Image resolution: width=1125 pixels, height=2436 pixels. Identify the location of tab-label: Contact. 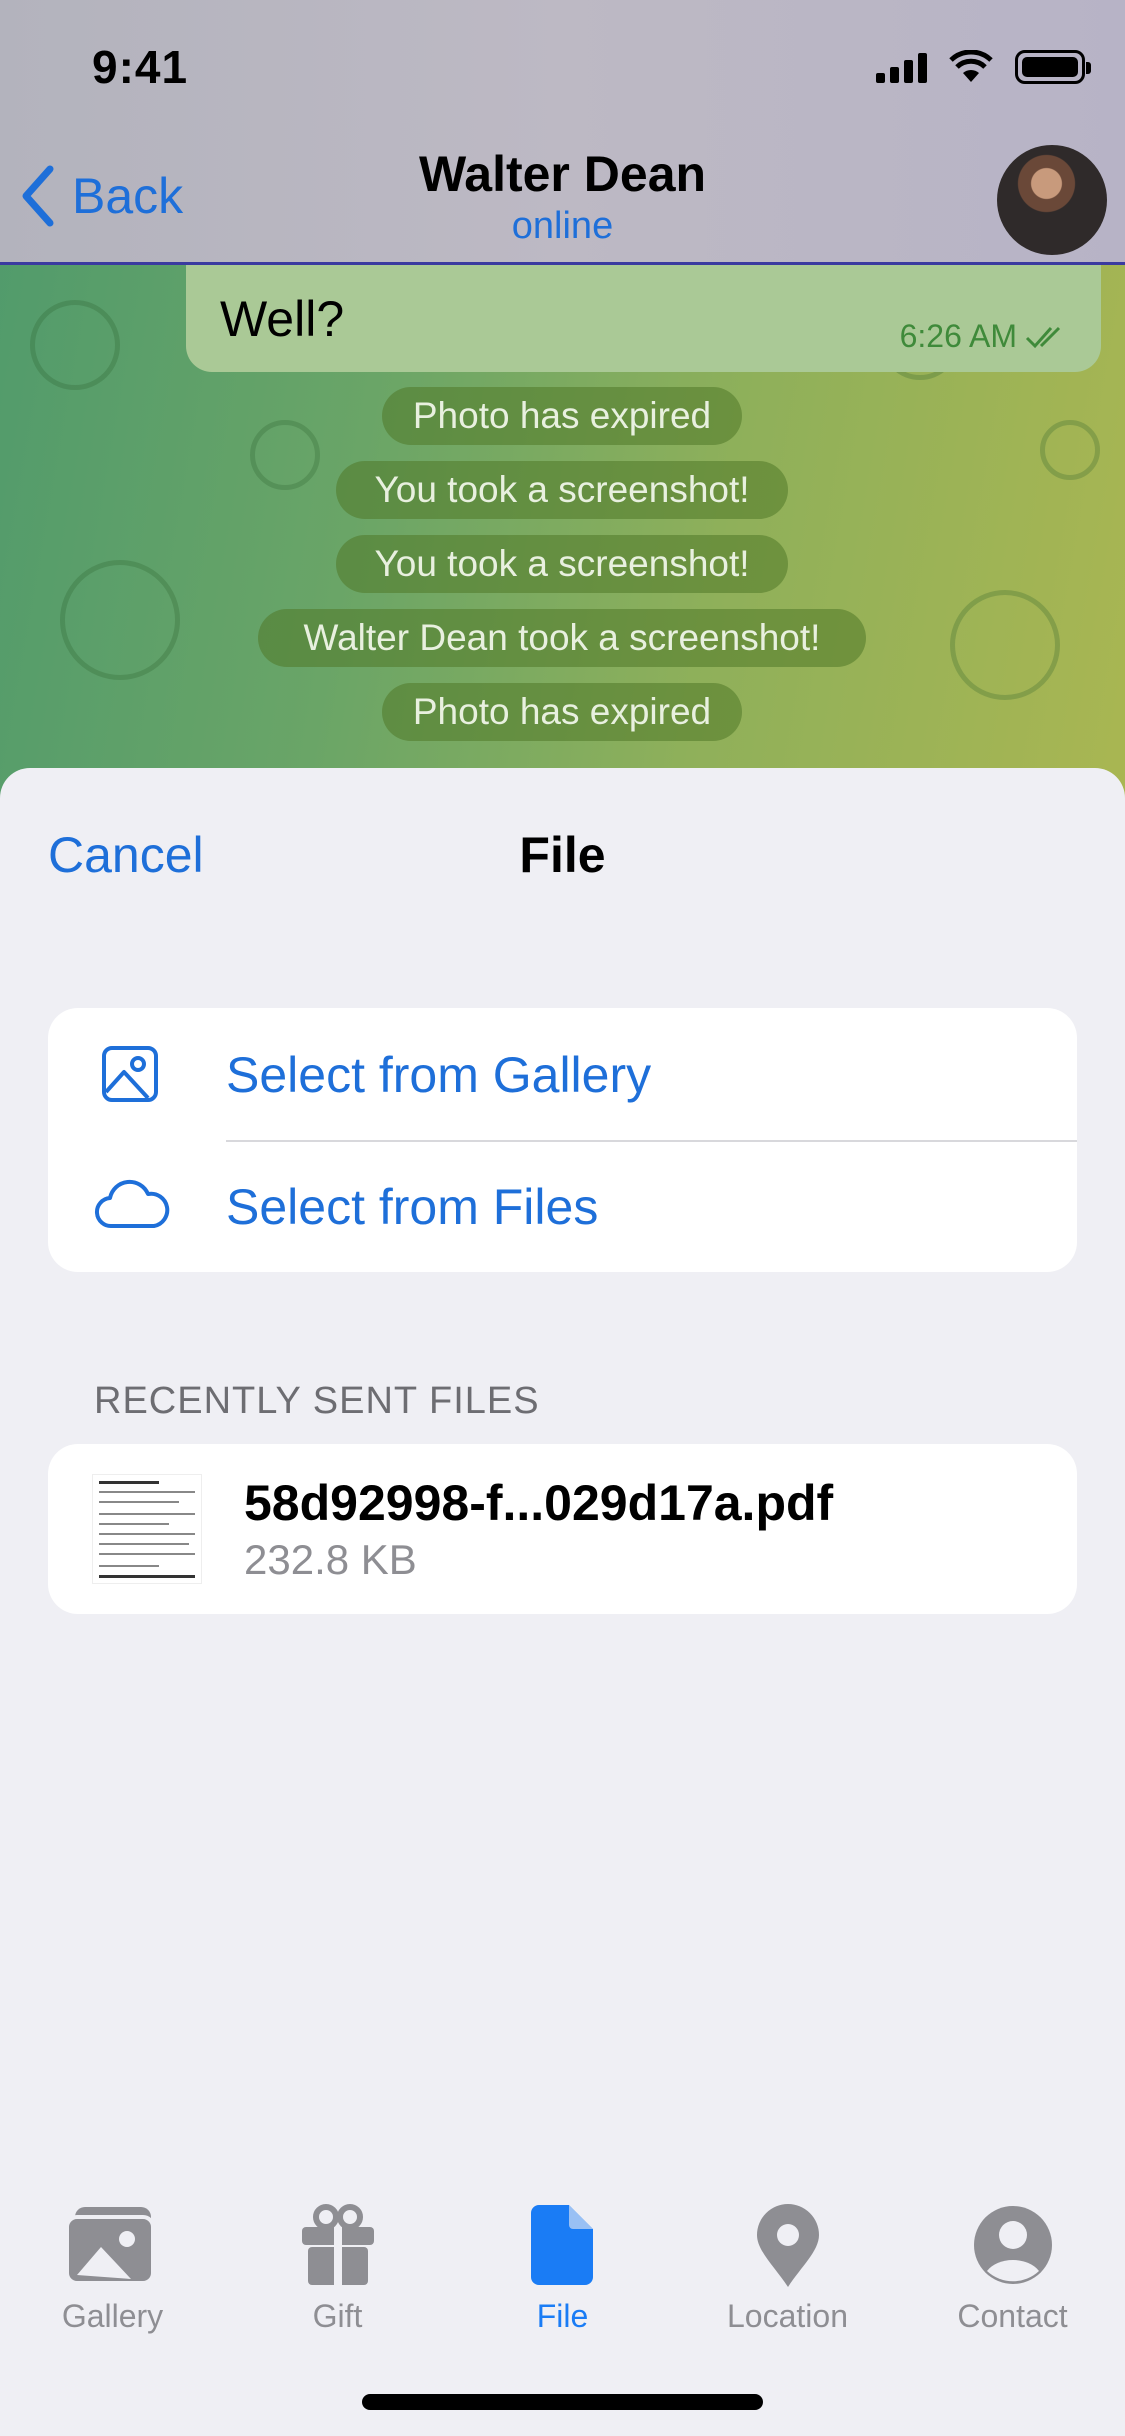
(1012, 2316).